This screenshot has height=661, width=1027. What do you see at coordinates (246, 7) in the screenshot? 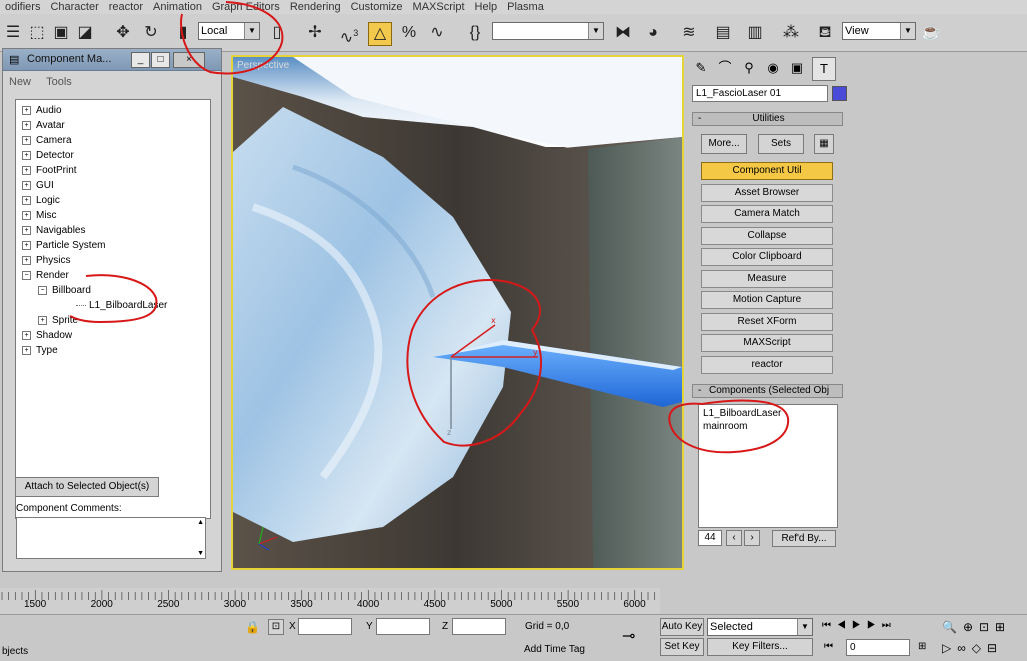
I see `menu-item: Graph Editors` at bounding box center [246, 7].